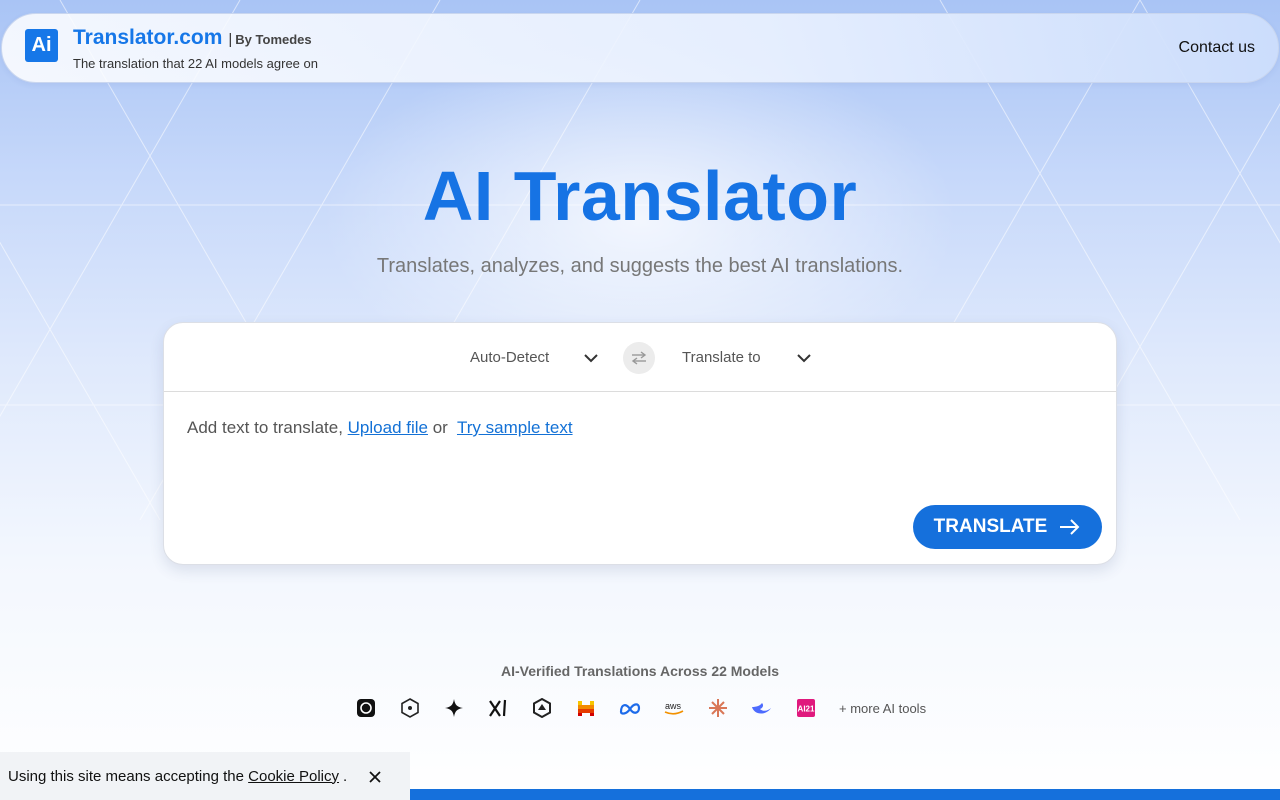  I want to click on grok-icon, so click(498, 708).